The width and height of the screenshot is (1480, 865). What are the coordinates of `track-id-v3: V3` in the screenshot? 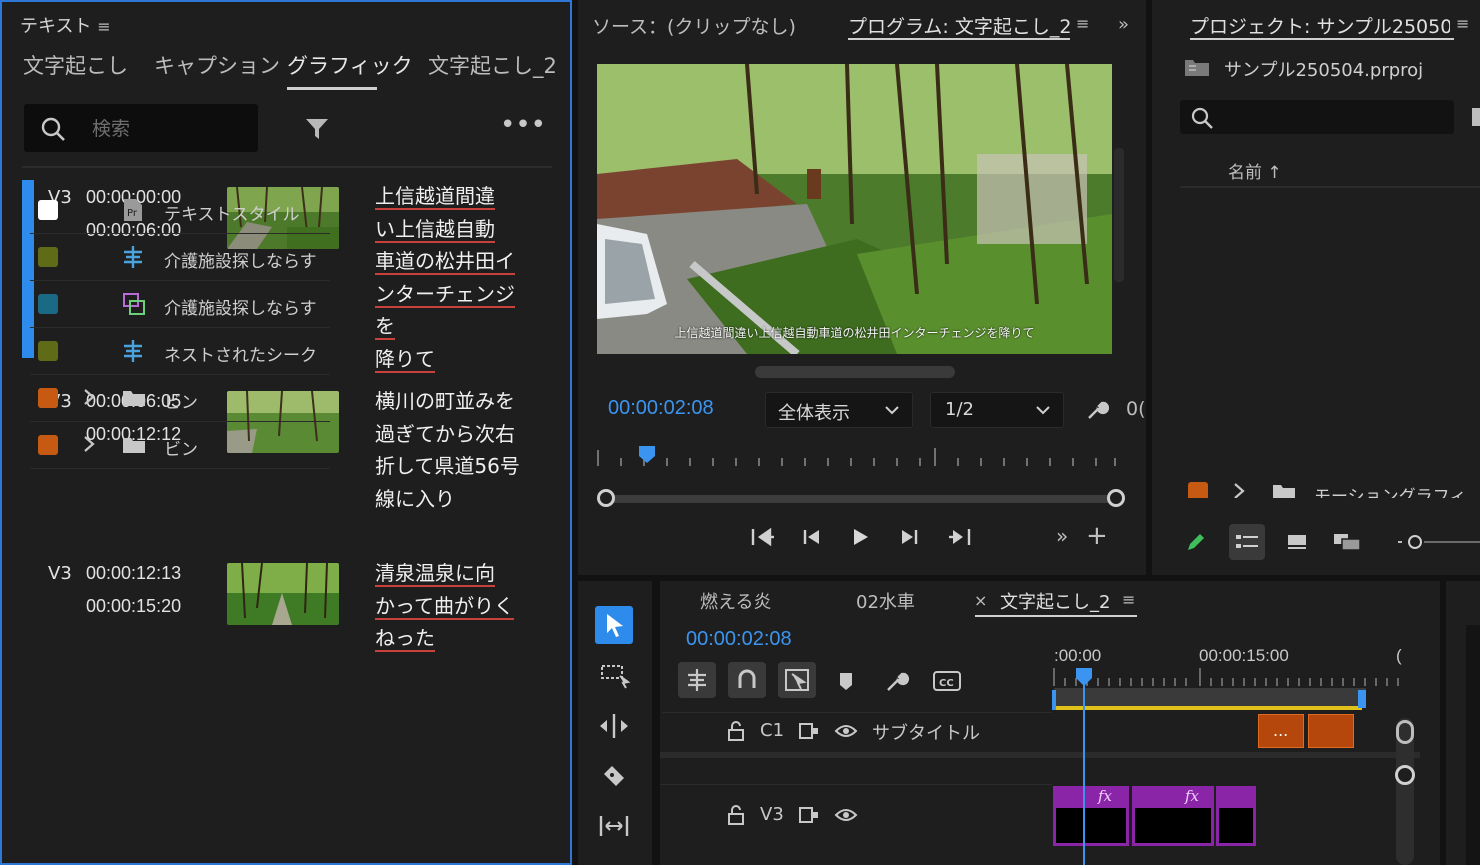 It's located at (772, 814).